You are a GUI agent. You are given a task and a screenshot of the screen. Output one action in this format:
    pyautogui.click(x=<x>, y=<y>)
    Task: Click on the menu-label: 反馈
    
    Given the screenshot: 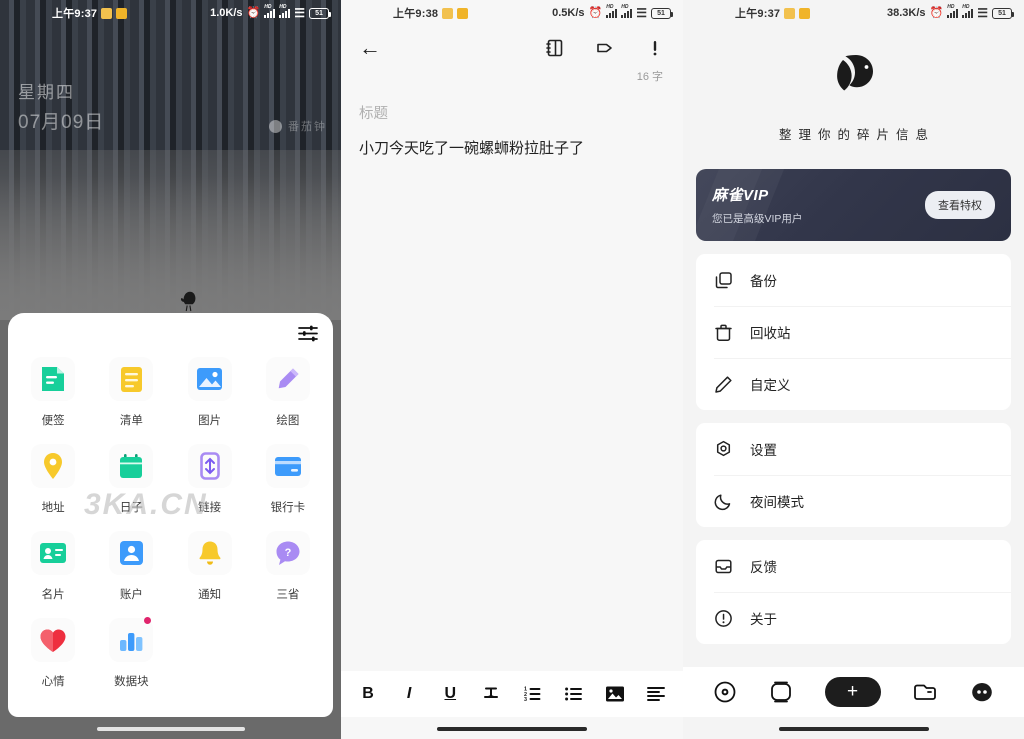 What is the action you would take?
    pyautogui.click(x=763, y=567)
    